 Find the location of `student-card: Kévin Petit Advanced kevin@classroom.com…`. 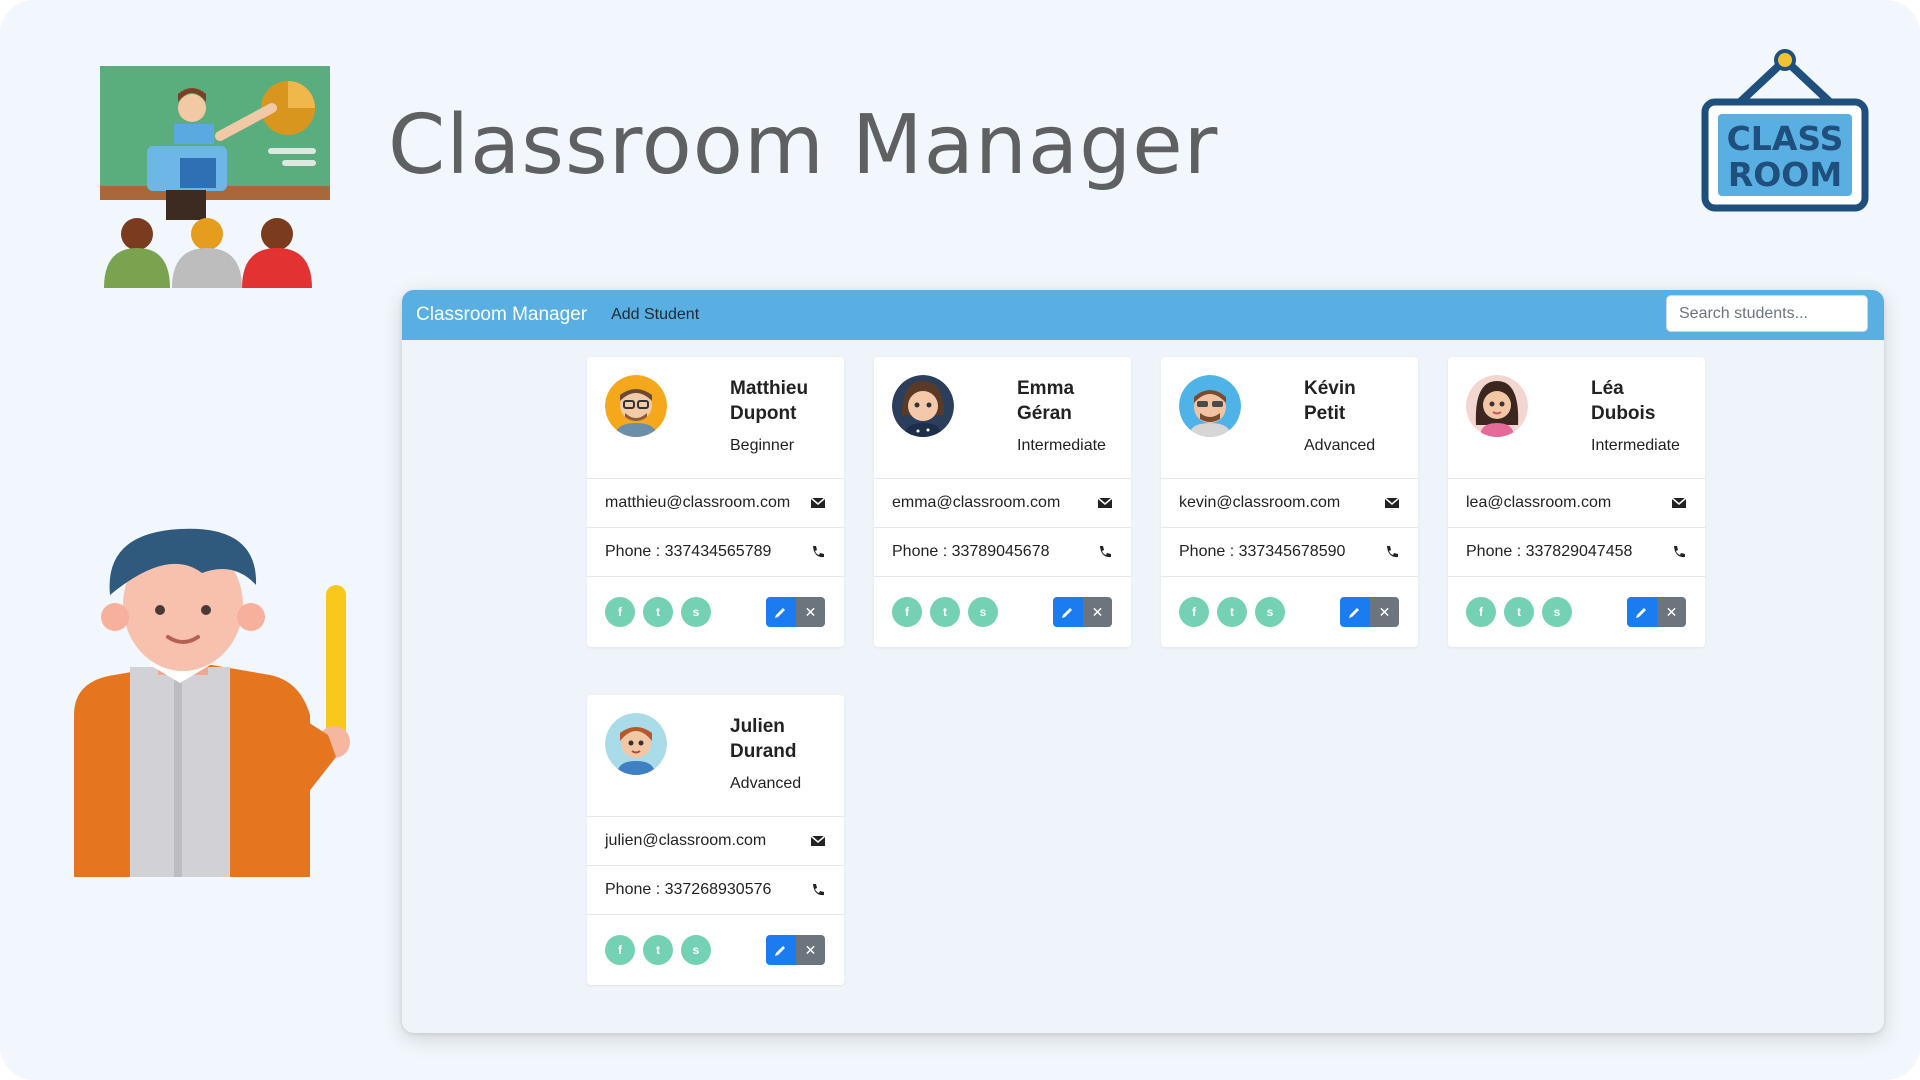

student-card: Kévin Petit Advanced kevin@classroom.com… is located at coordinates (1289, 502).